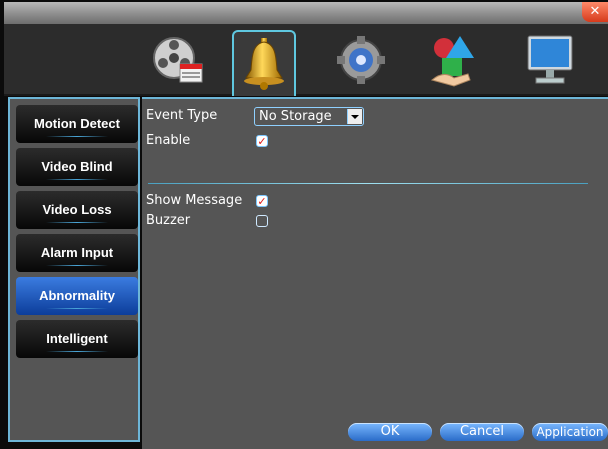 This screenshot has height=449, width=608. Describe the element at coordinates (168, 140) in the screenshot. I see `enable-label: Enable` at that location.